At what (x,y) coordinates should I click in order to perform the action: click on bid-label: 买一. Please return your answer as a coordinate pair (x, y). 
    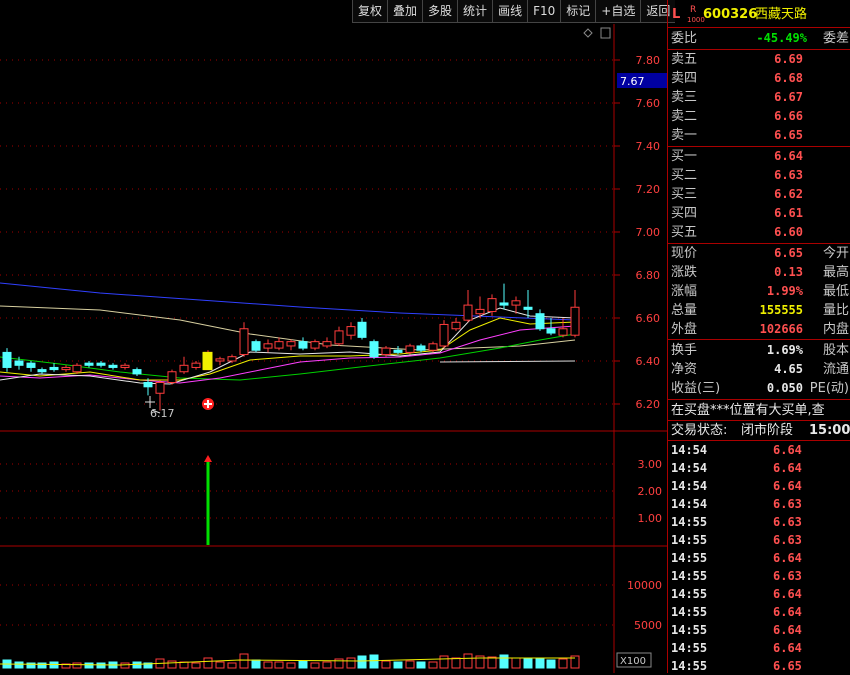
    Looking at the image, I should click on (684, 156).